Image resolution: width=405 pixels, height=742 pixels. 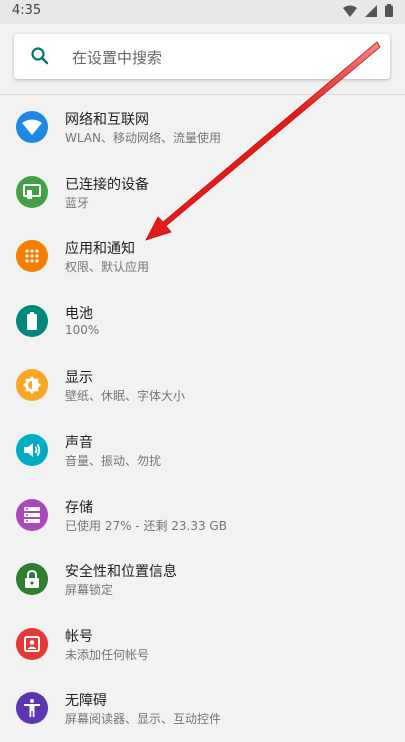 I want to click on brightness-icon, so click(x=32, y=385).